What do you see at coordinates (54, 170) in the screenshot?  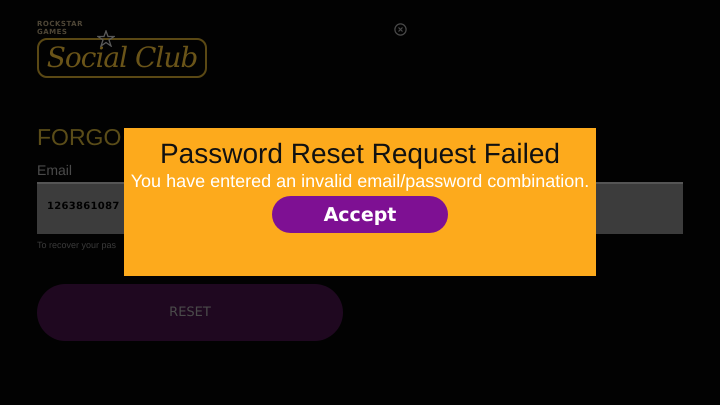 I see `email-label: Email` at bounding box center [54, 170].